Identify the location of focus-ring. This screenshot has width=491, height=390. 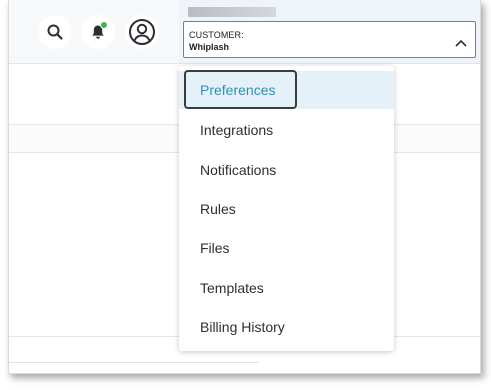
(240, 89).